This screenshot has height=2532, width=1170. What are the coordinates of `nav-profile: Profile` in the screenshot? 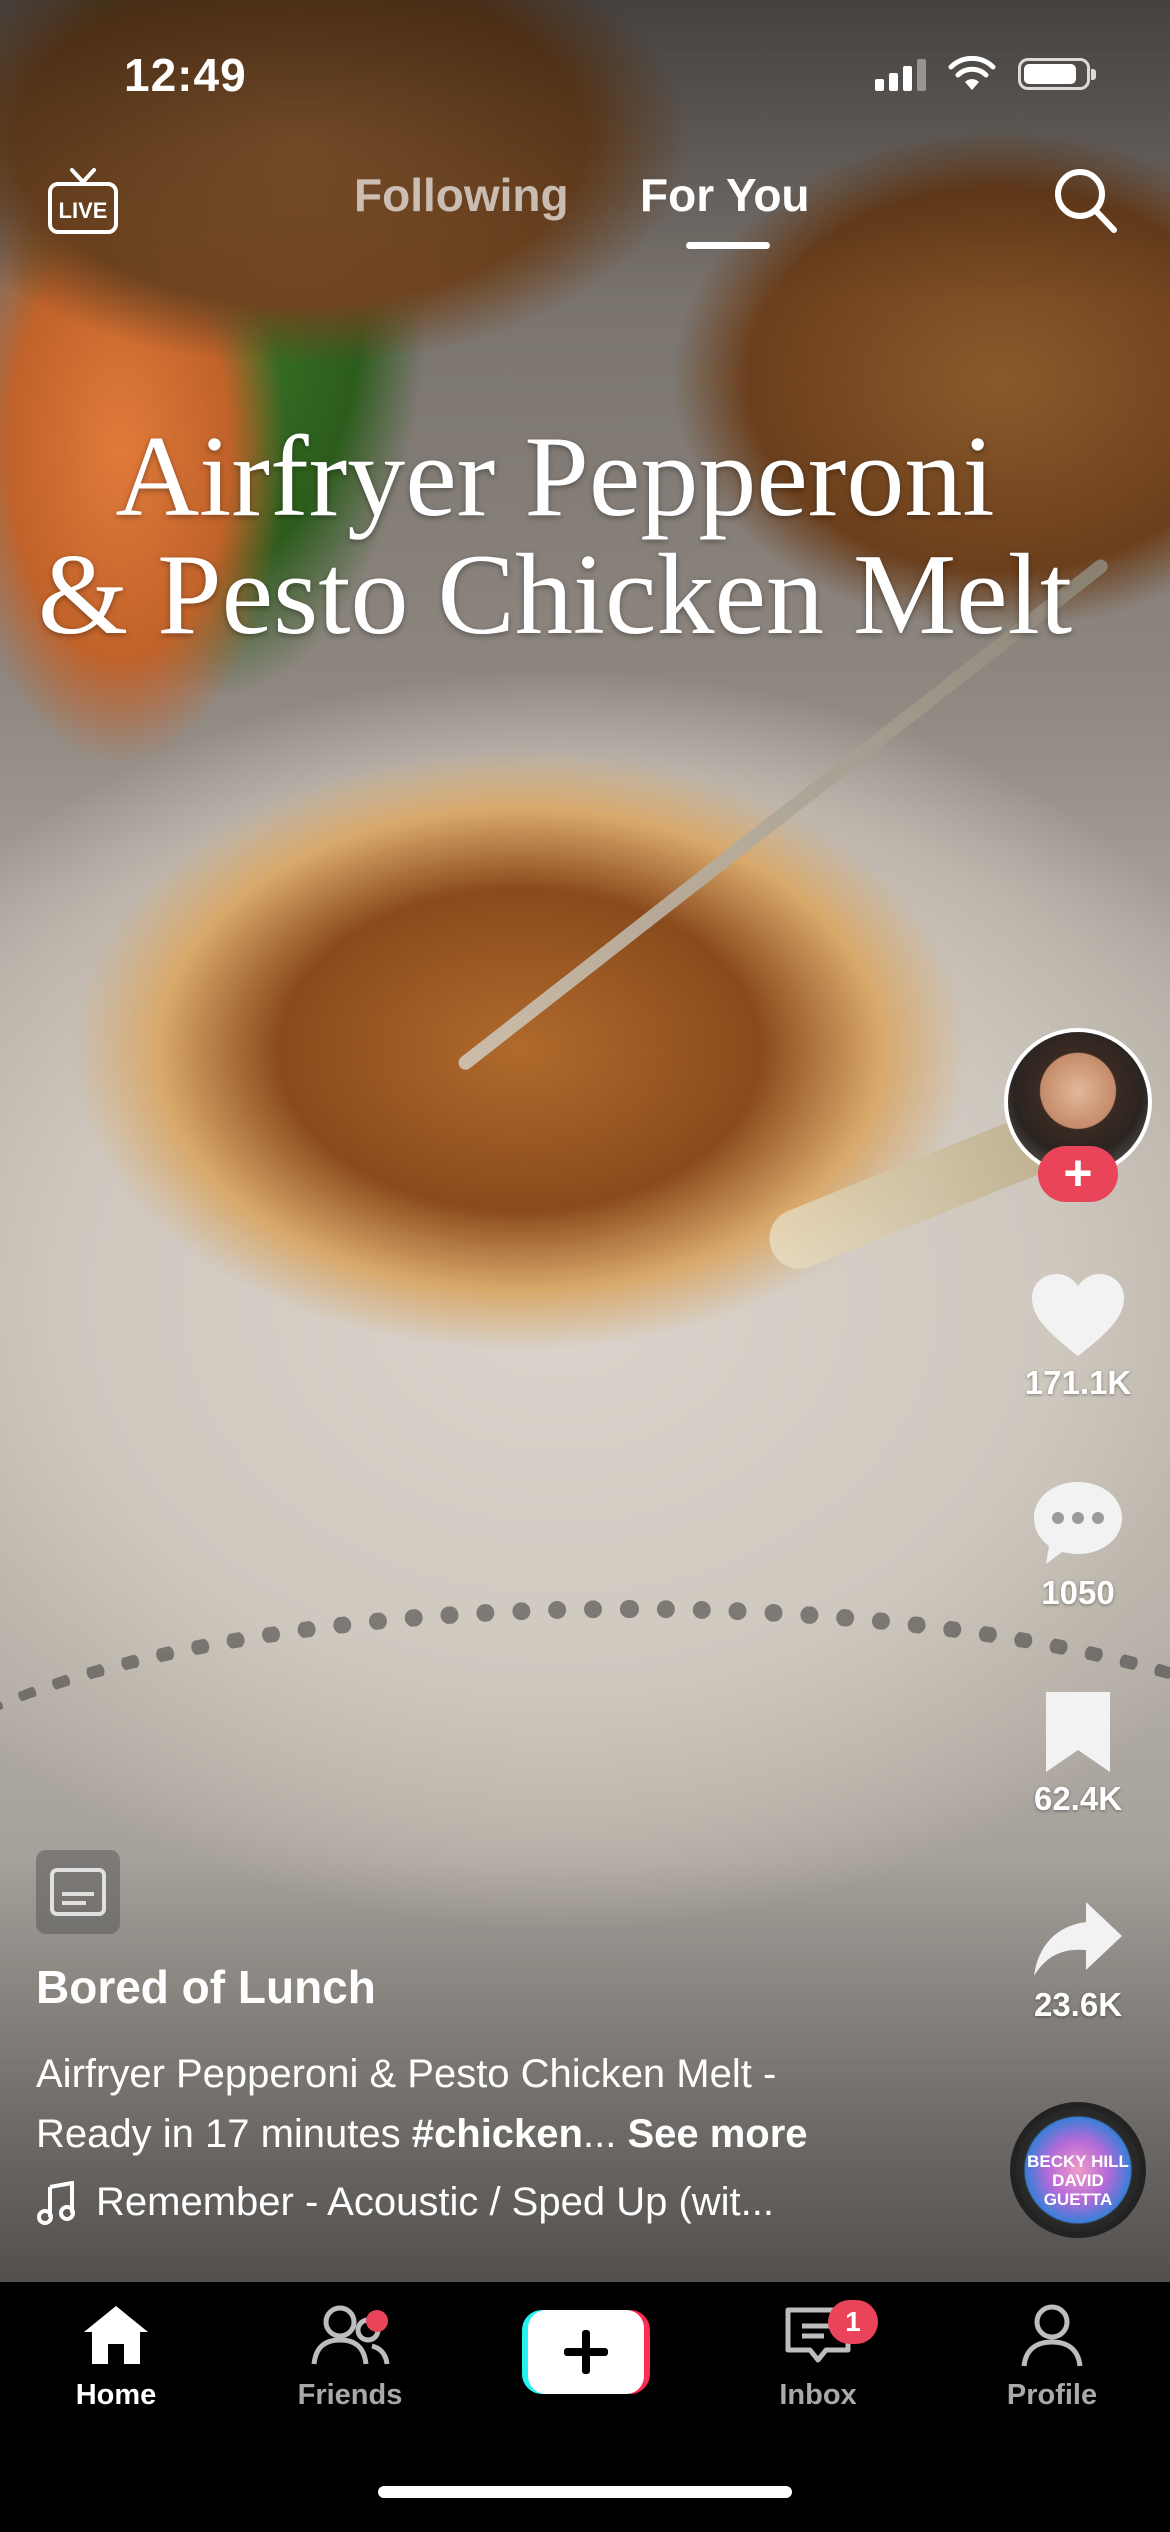 It's located at (1052, 2357).